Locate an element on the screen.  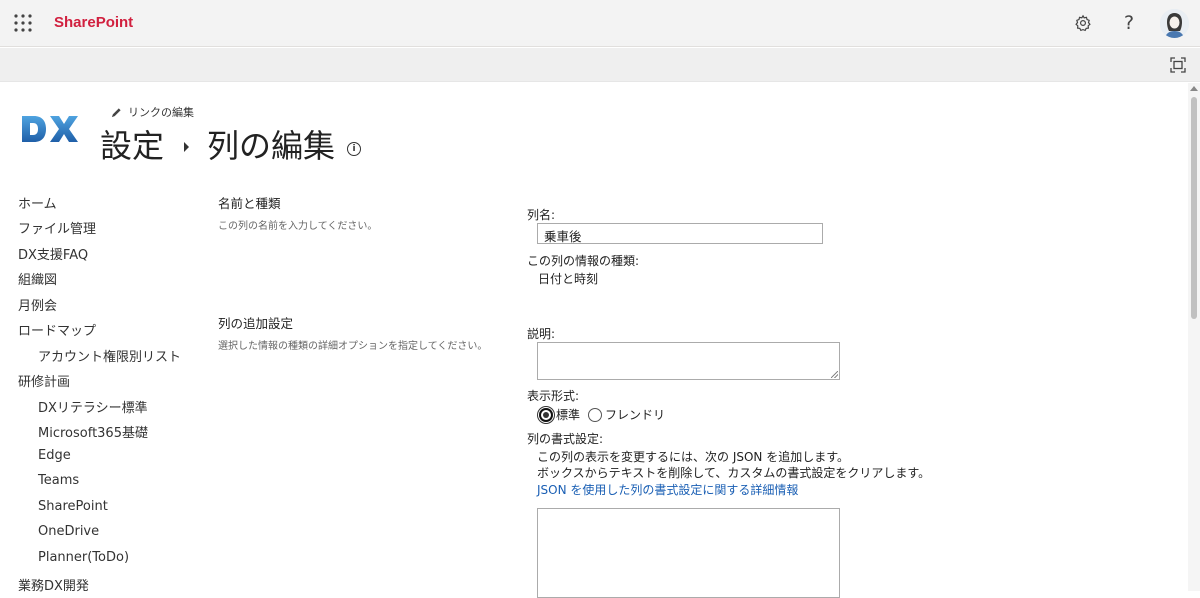
description-textarea is located at coordinates (688, 361).